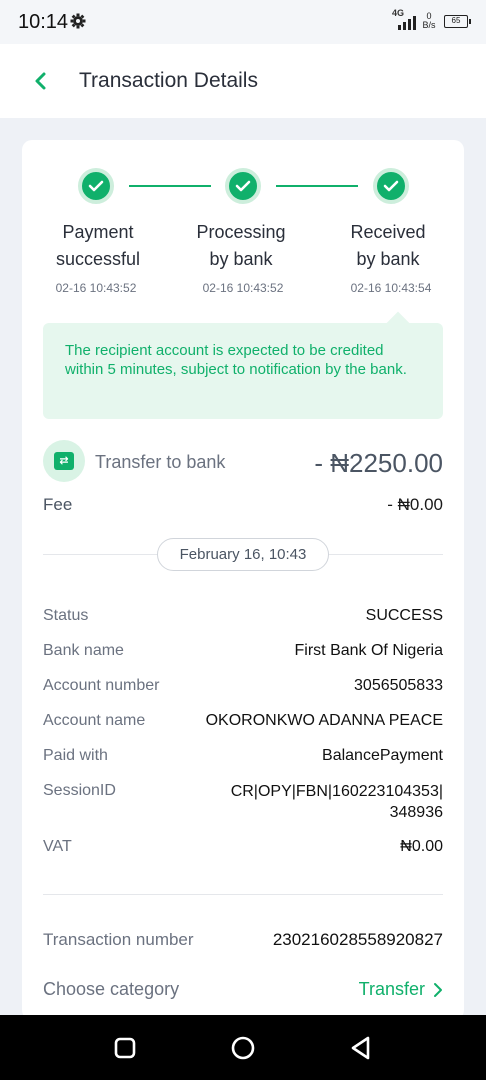 The height and width of the screenshot is (1080, 486). I want to click on step-1-check-icon, so click(96, 186).